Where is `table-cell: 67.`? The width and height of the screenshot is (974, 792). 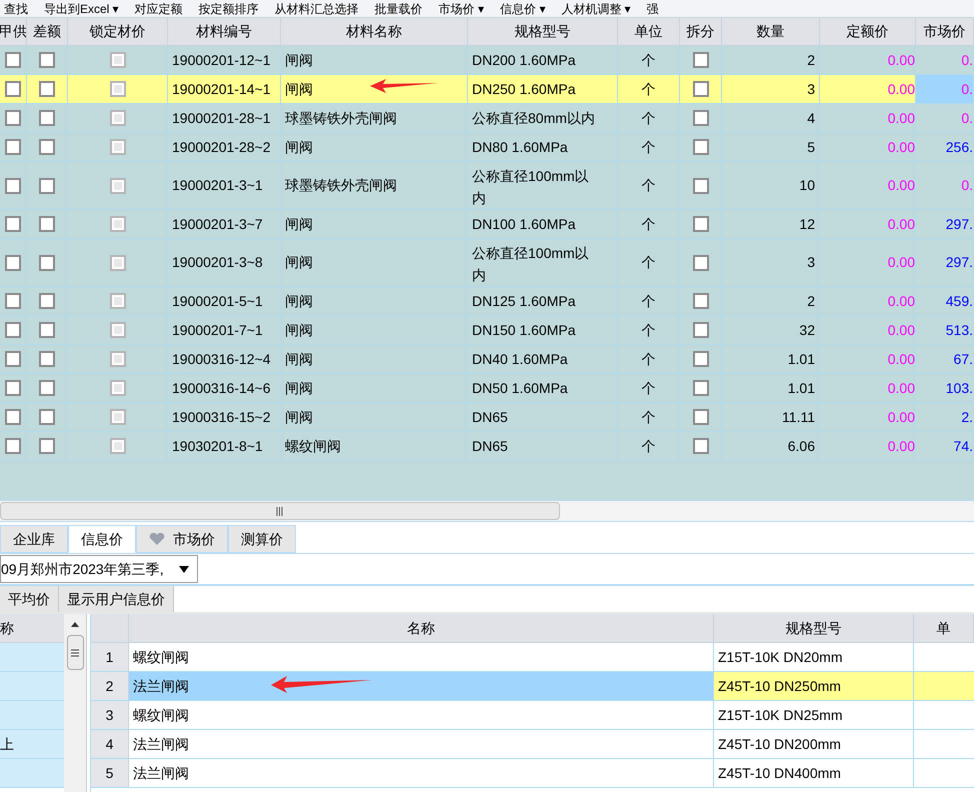 table-cell: 67. is located at coordinates (945, 359).